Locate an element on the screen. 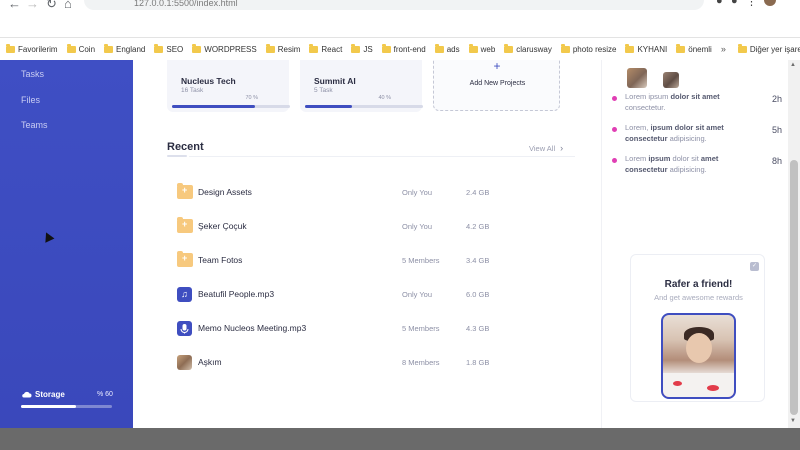  bookmark-web: web is located at coordinates (481, 48).